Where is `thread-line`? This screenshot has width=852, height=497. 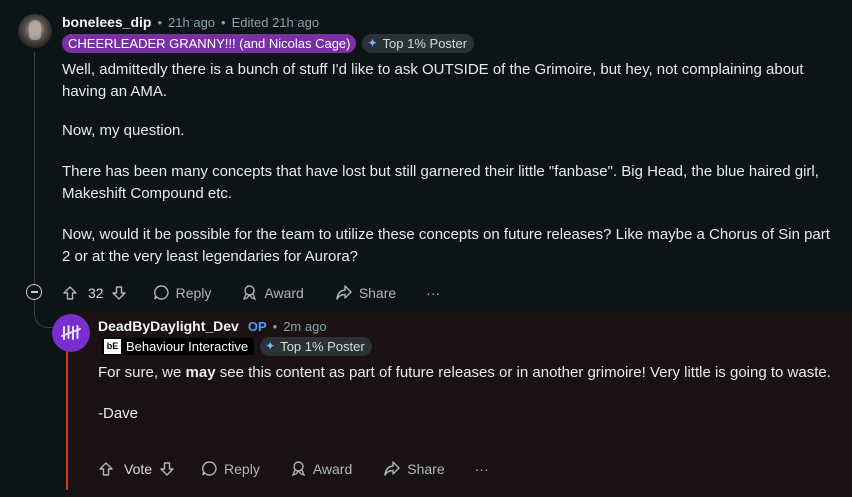
thread-line is located at coordinates (34, 168).